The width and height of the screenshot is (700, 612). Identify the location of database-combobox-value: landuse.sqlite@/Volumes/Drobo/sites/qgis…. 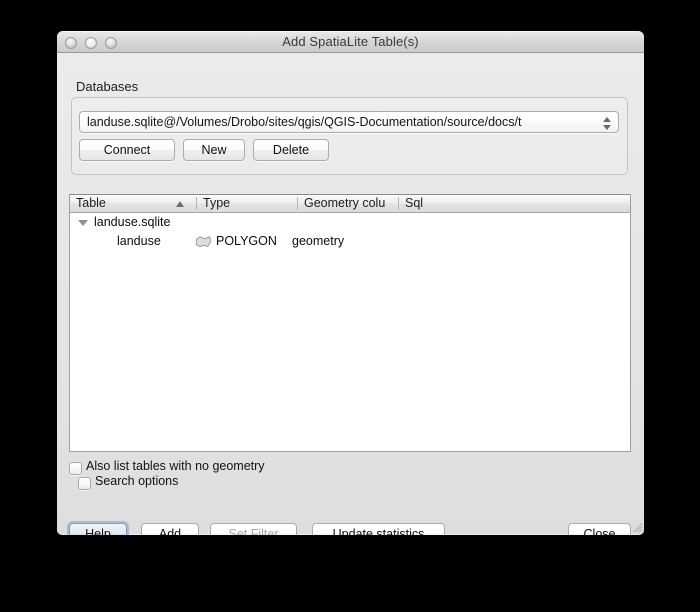
(304, 122).